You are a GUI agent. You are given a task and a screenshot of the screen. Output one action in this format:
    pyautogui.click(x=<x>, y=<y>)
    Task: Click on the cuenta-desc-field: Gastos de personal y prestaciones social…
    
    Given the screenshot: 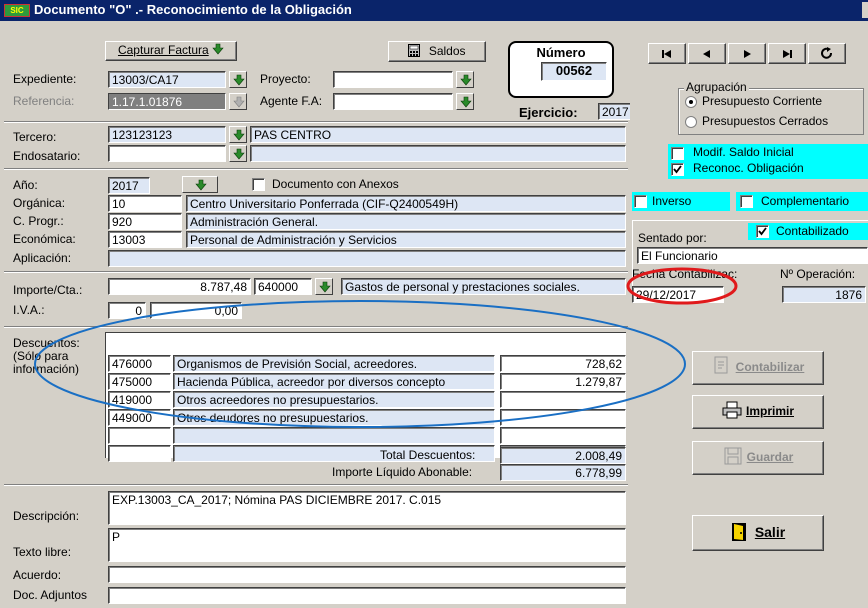 What is the action you would take?
    pyautogui.click(x=483, y=286)
    